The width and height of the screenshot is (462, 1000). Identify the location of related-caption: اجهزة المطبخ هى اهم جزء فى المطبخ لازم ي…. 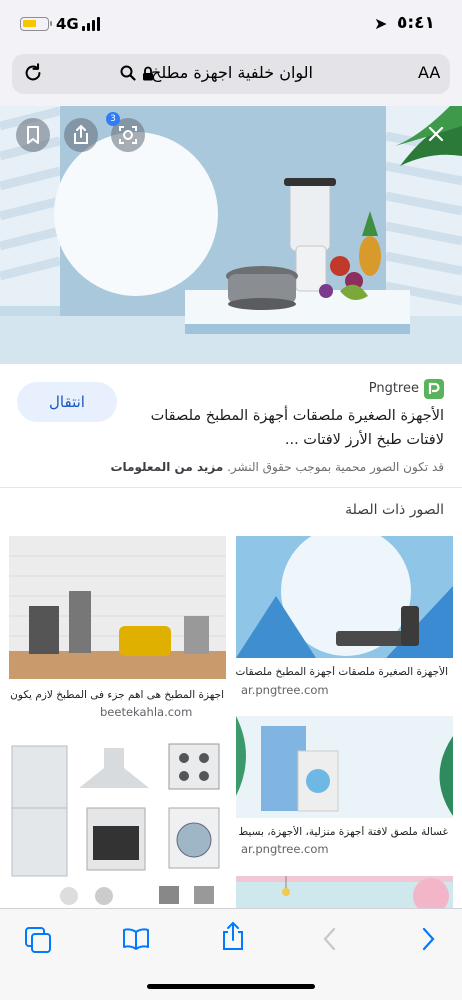
(117, 695).